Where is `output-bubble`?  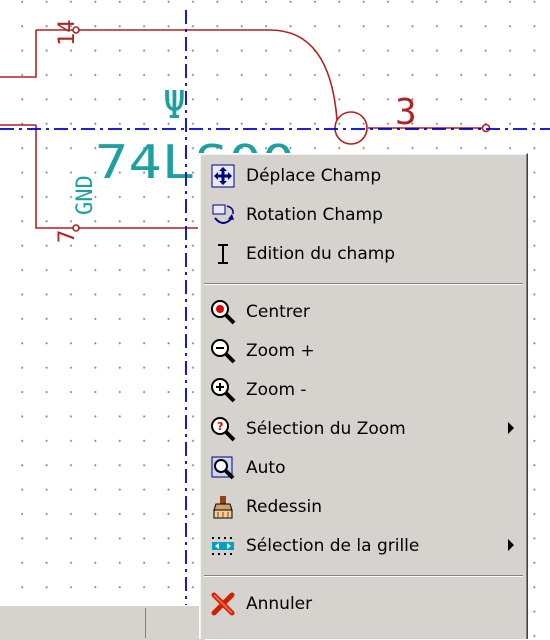
output-bubble is located at coordinates (351, 128).